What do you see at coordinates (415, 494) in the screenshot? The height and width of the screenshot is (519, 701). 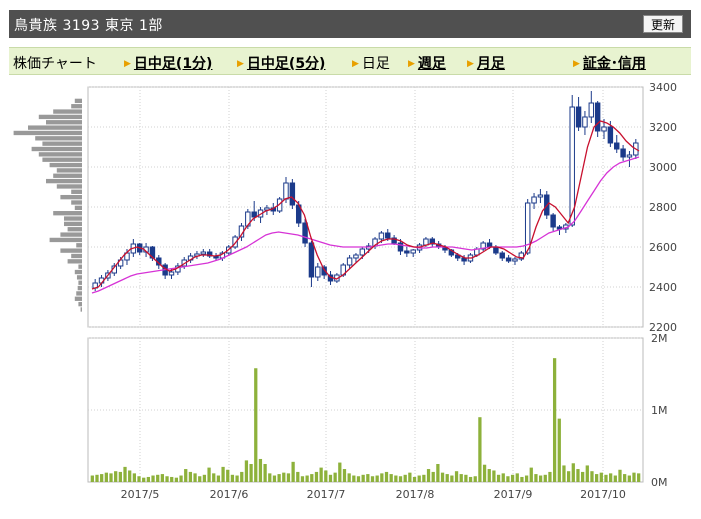 I see `x-tick-label: 2017/8` at bounding box center [415, 494].